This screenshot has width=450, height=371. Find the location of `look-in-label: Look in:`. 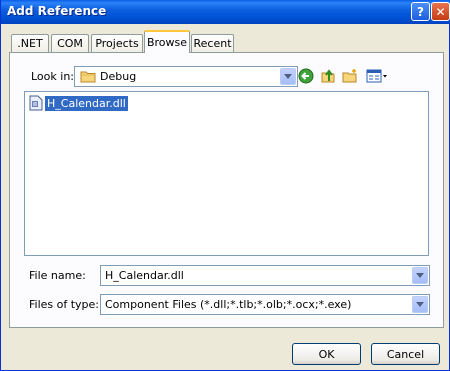

look-in-label: Look in: is located at coordinates (52, 76).